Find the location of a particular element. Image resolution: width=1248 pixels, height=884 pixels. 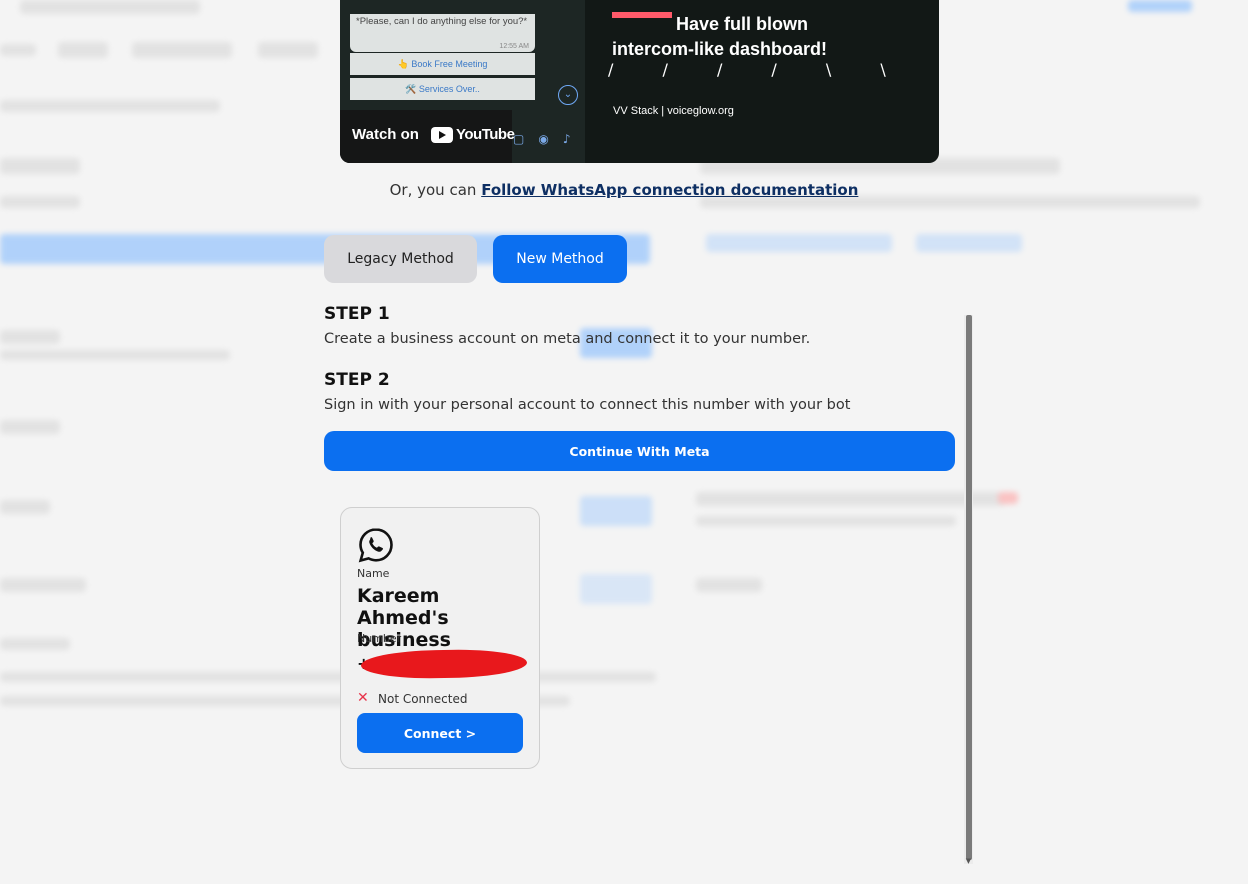

chevron-down-icon: ⌄ is located at coordinates (568, 95).